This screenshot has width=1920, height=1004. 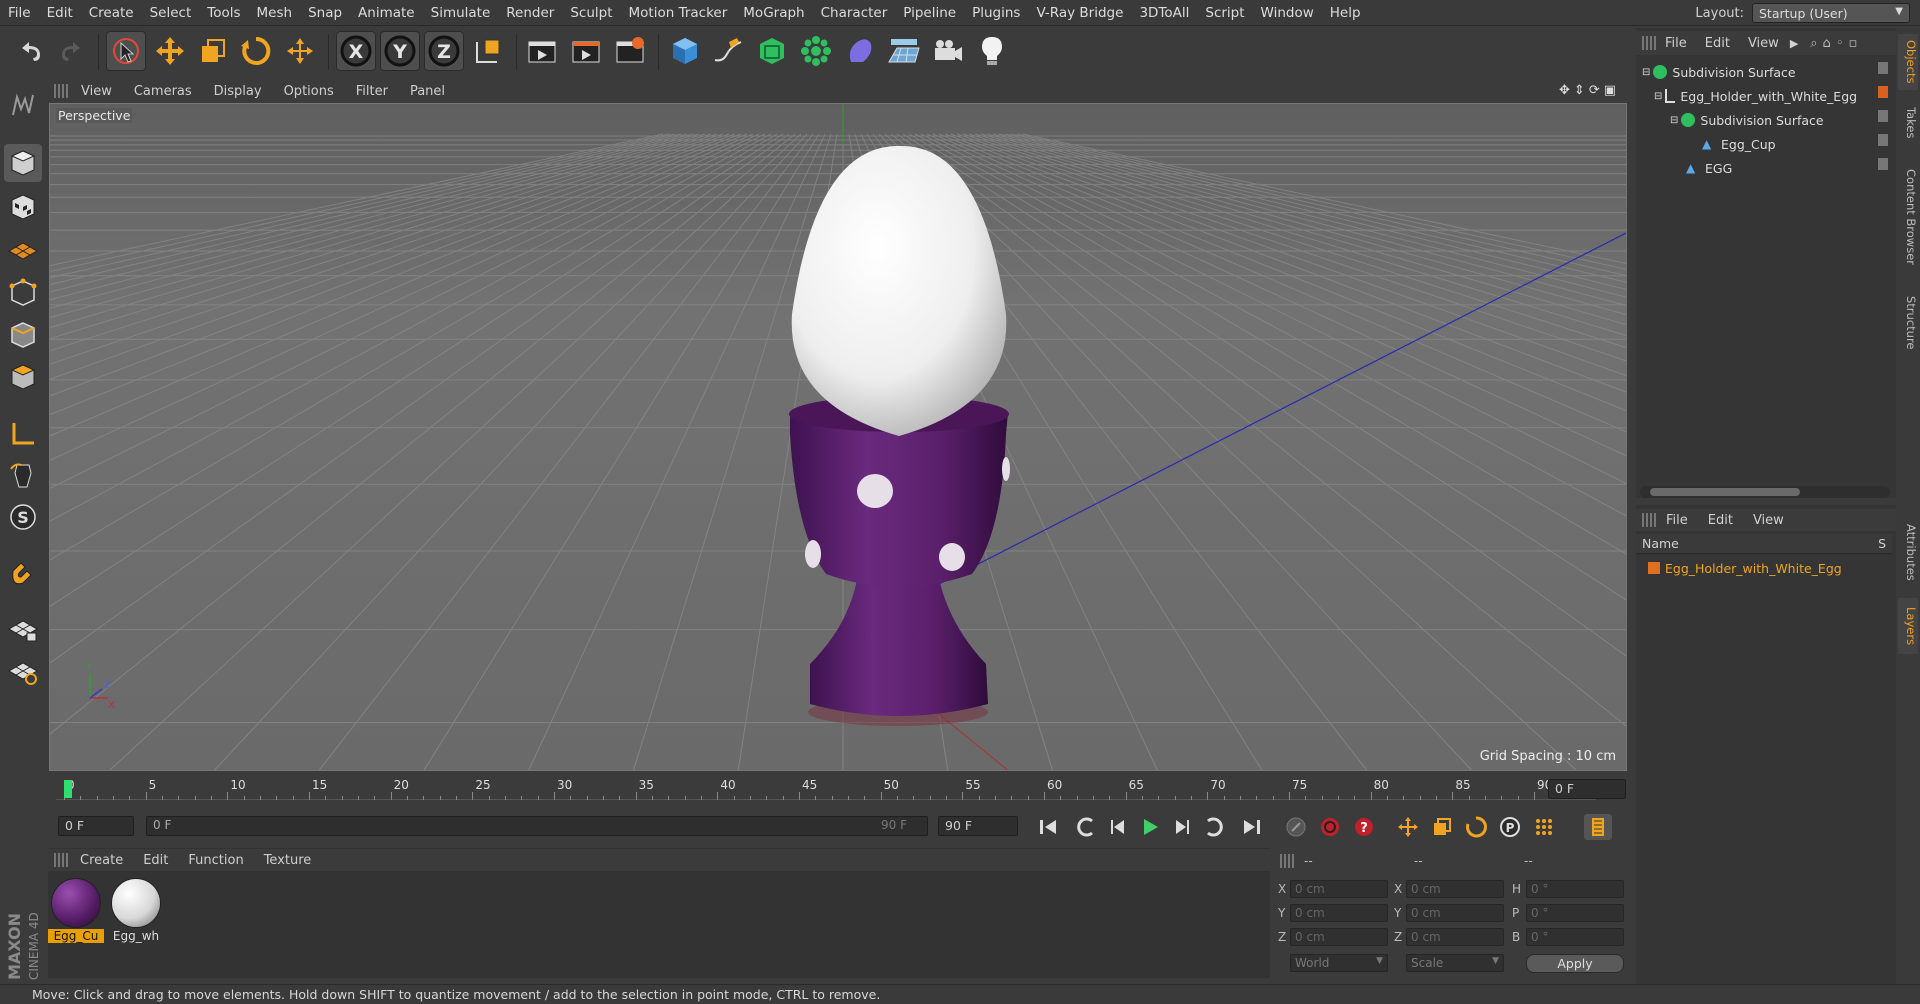 What do you see at coordinates (23, 163) in the screenshot?
I see `model-mode-icon` at bounding box center [23, 163].